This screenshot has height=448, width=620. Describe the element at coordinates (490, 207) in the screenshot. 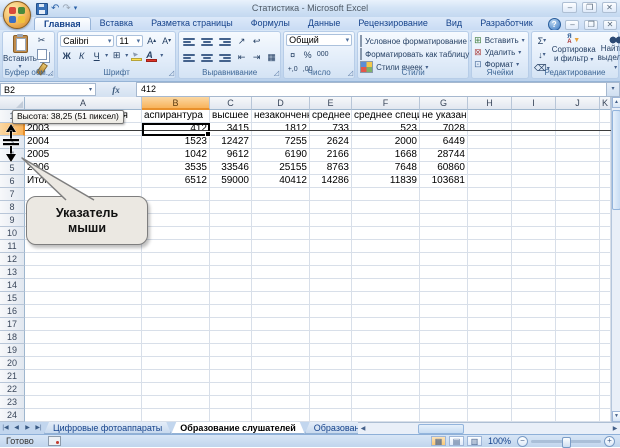

I see `cell-H8` at that location.